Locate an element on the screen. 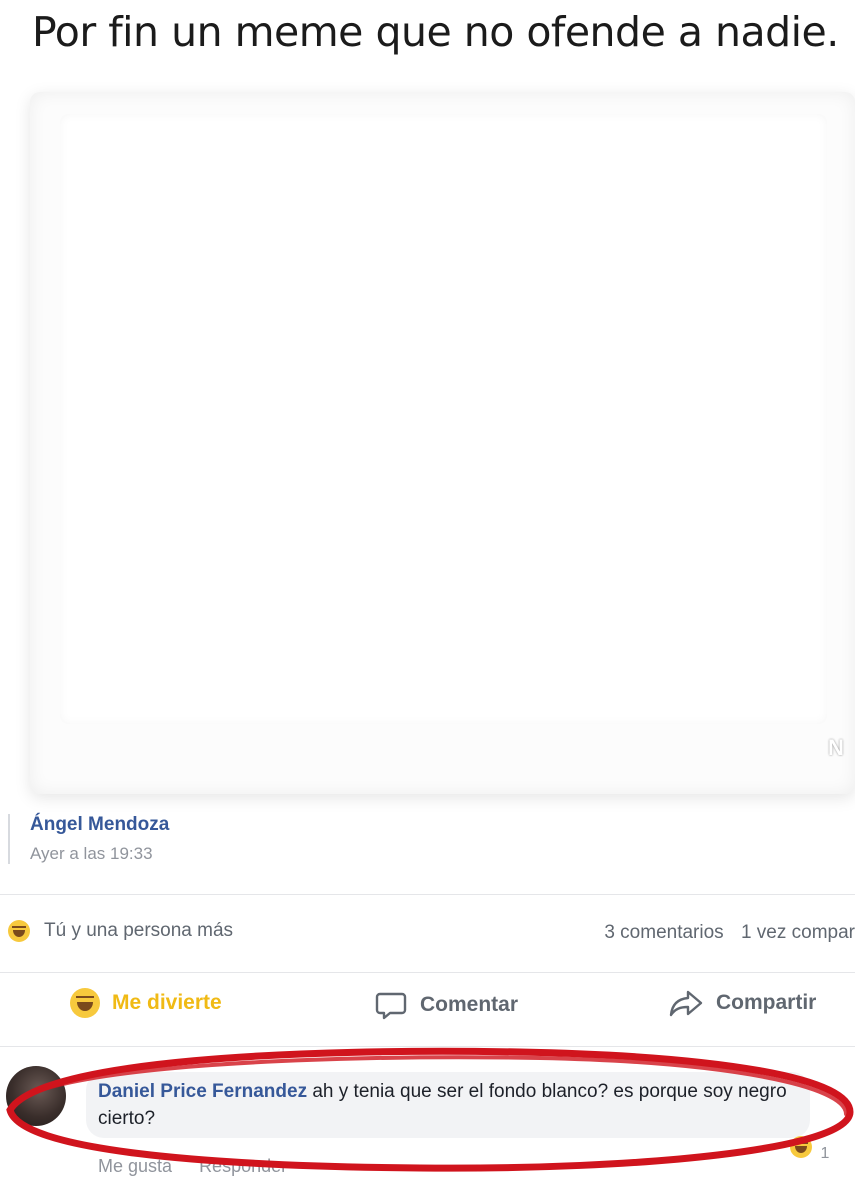 This screenshot has width=855, height=1177. post-author-name: Ángel Mendoza is located at coordinates (99, 825).